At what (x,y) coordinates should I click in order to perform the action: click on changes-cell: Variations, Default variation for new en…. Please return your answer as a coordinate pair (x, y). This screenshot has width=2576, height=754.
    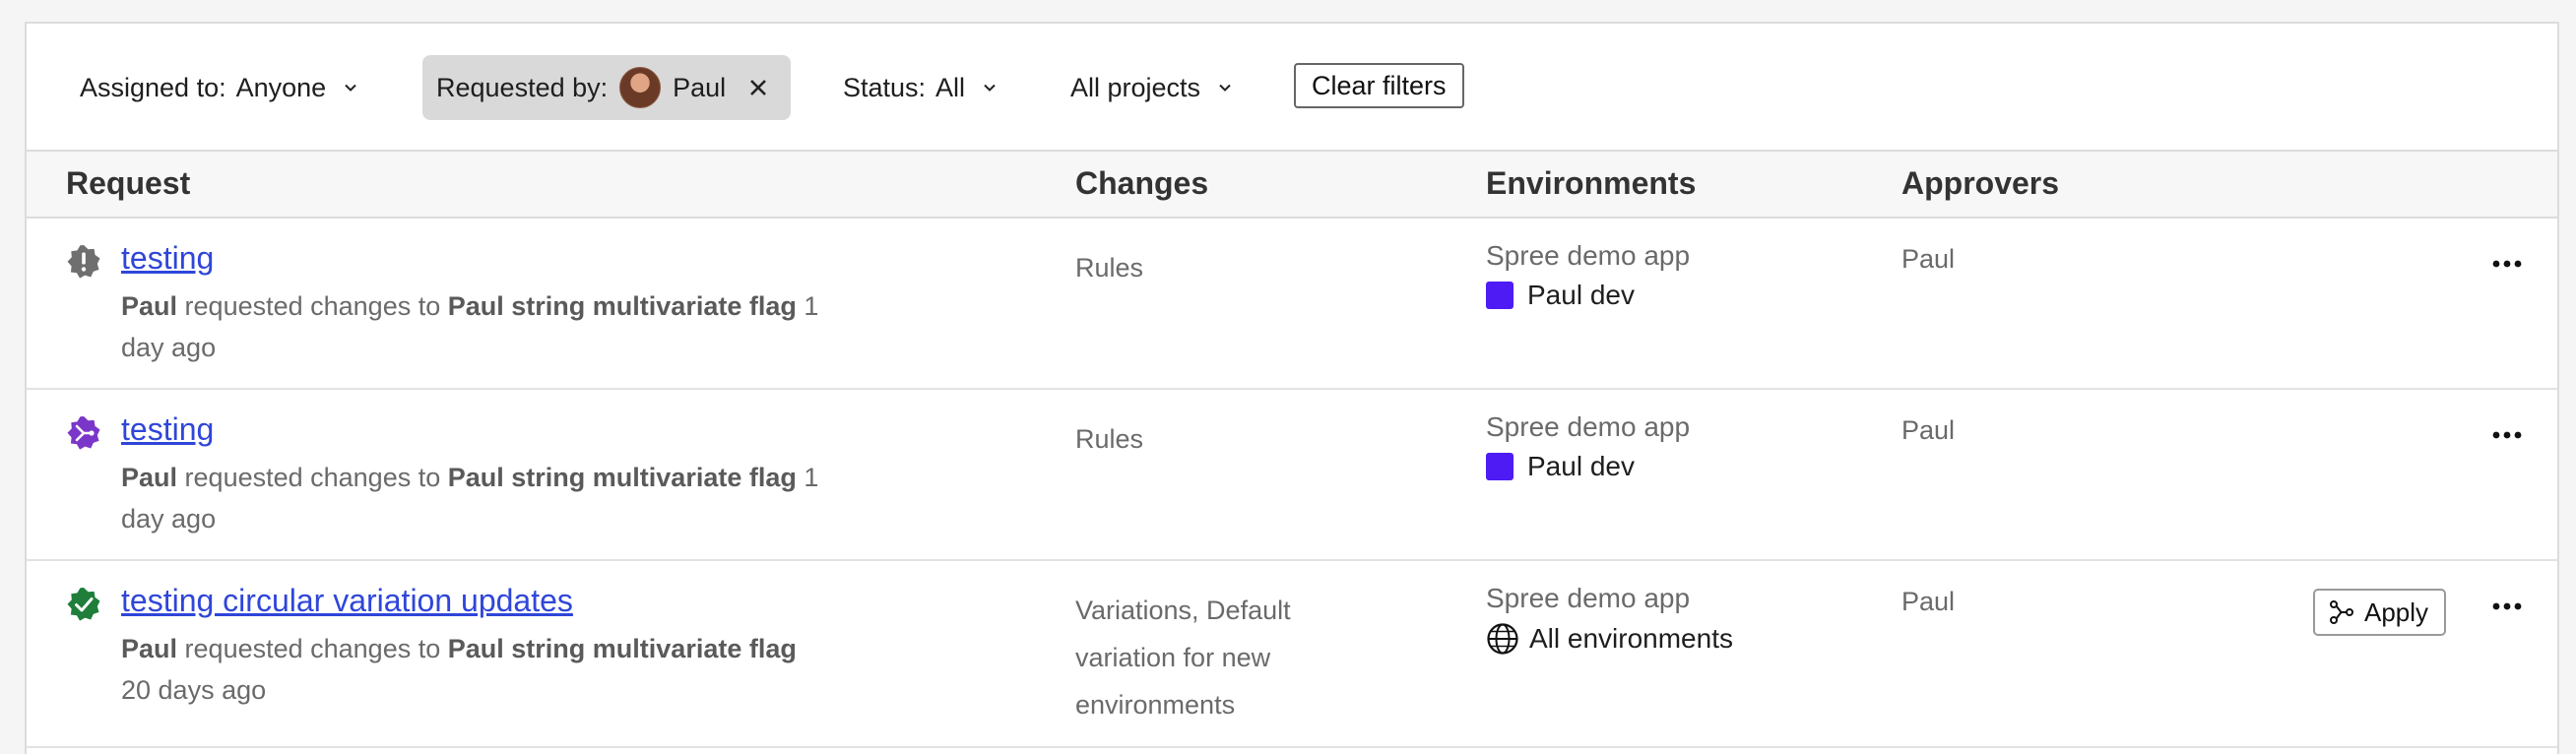
    Looking at the image, I should click on (1183, 658).